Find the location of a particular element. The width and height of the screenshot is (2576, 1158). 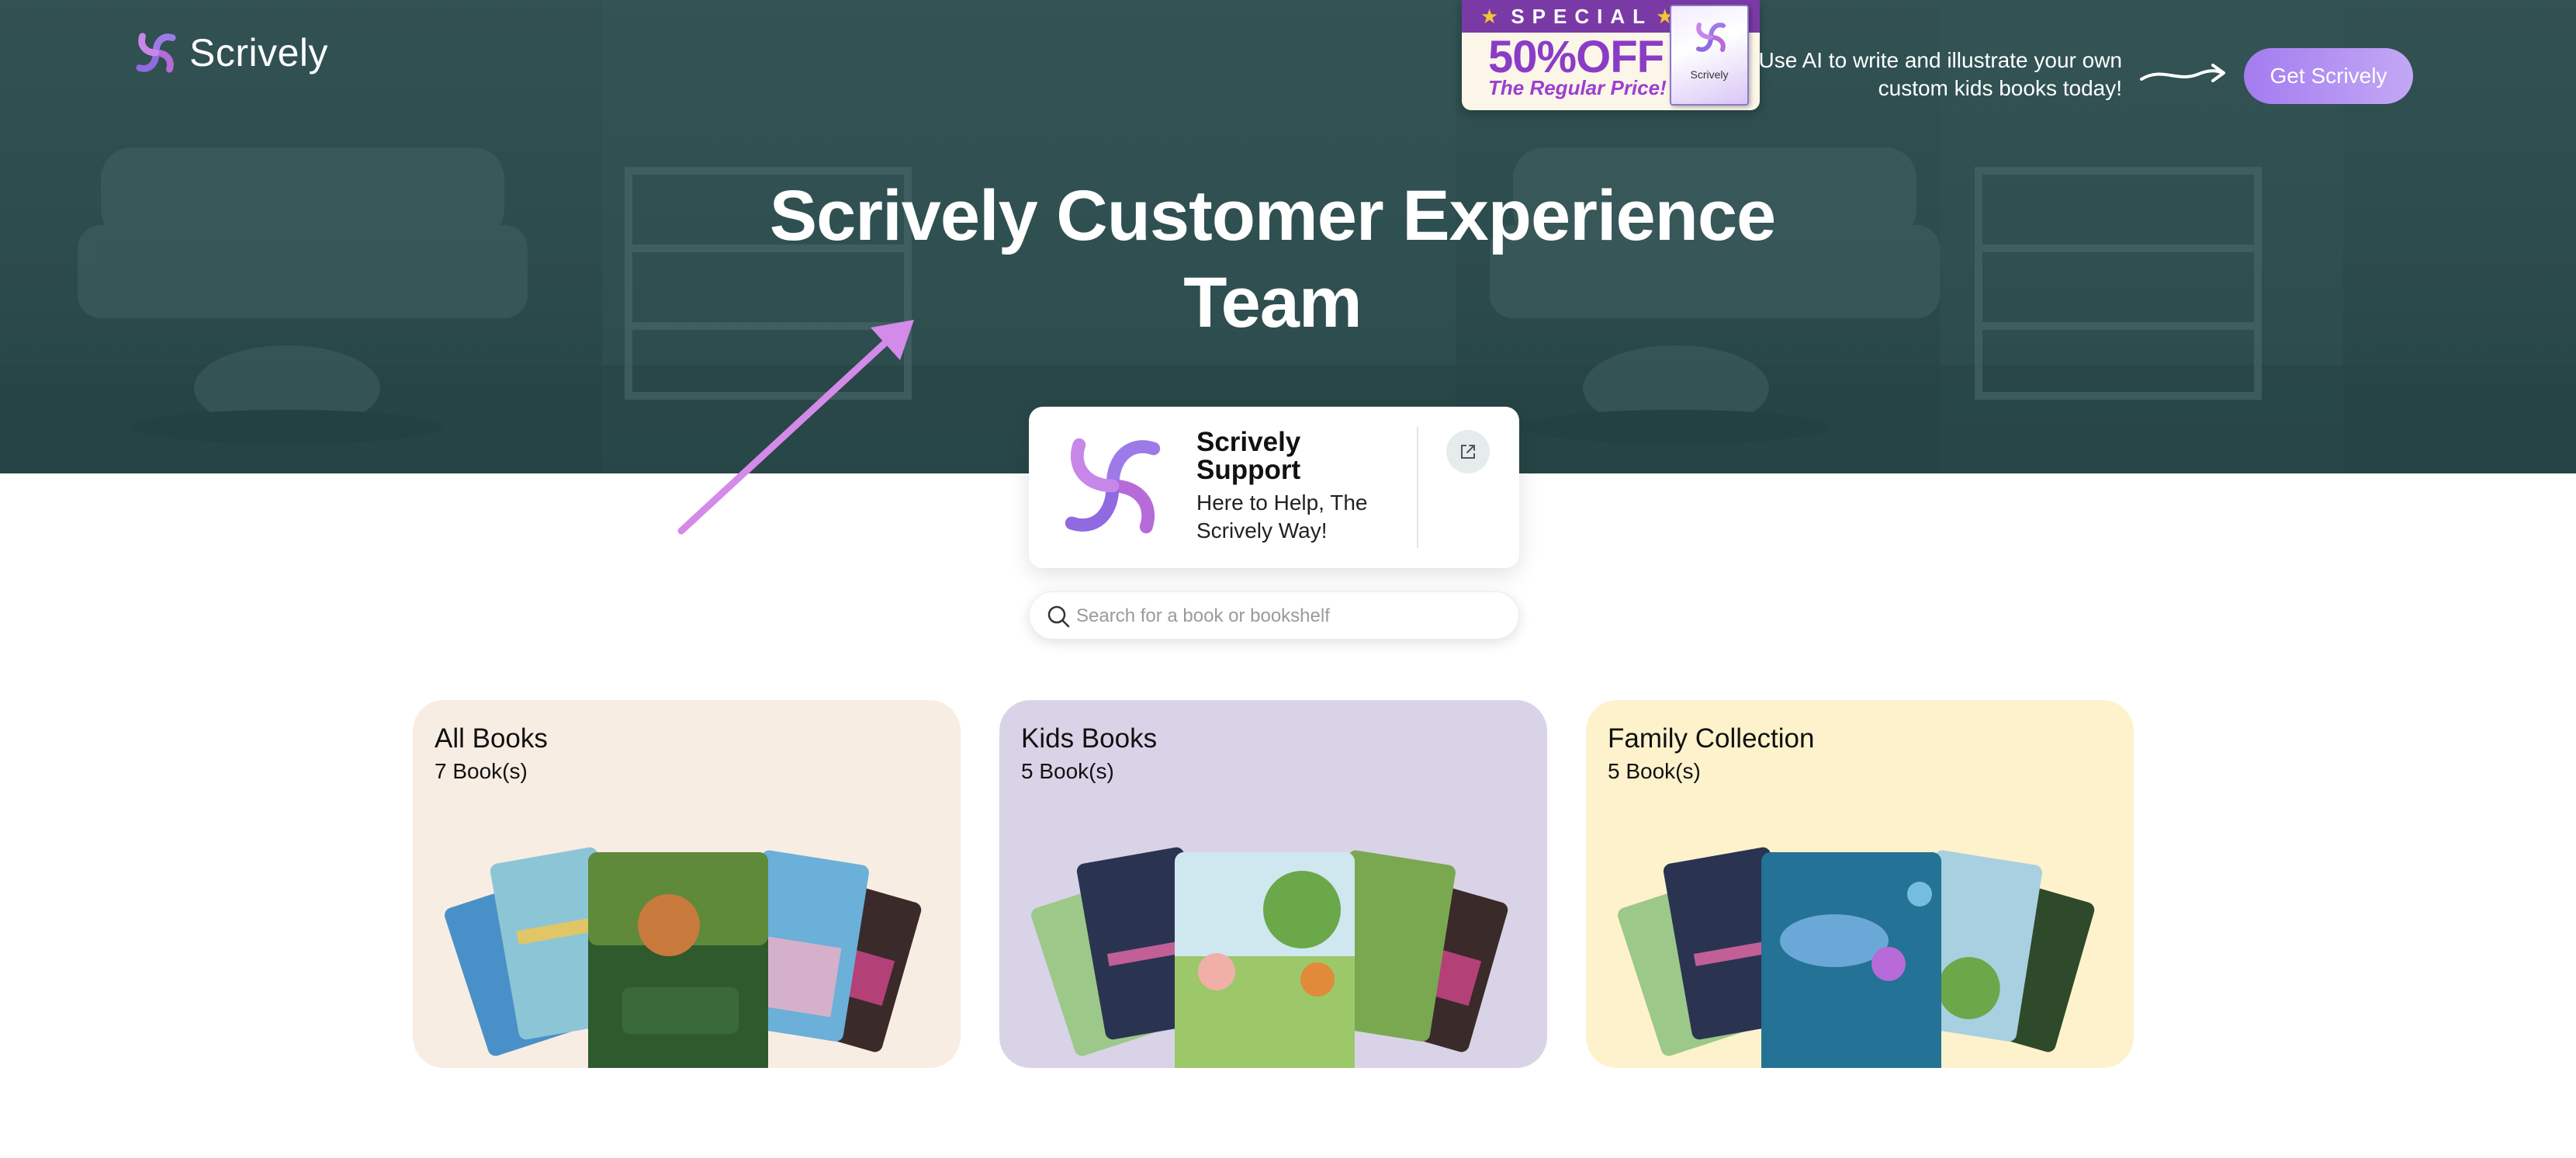

logo-text: Scrively is located at coordinates (259, 53).